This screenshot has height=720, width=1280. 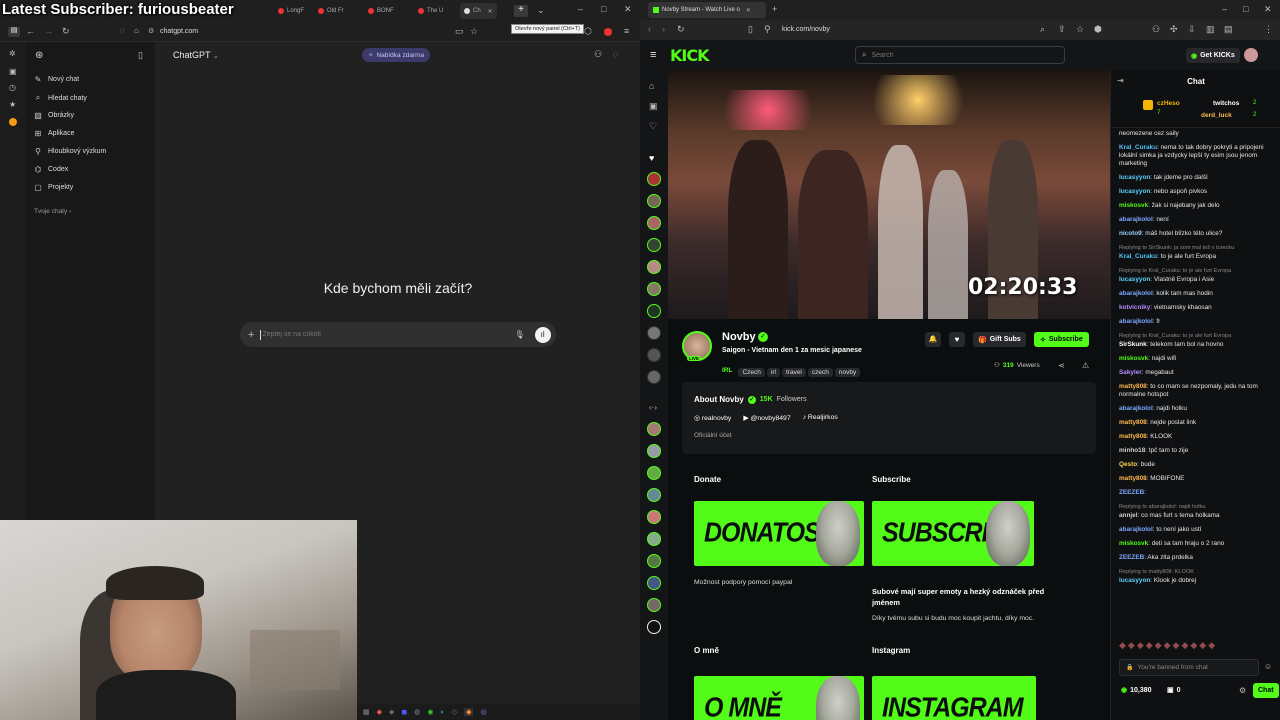 What do you see at coordinates (1174, 29) in the screenshot?
I see `puzzle-icon: ✣` at bounding box center [1174, 29].